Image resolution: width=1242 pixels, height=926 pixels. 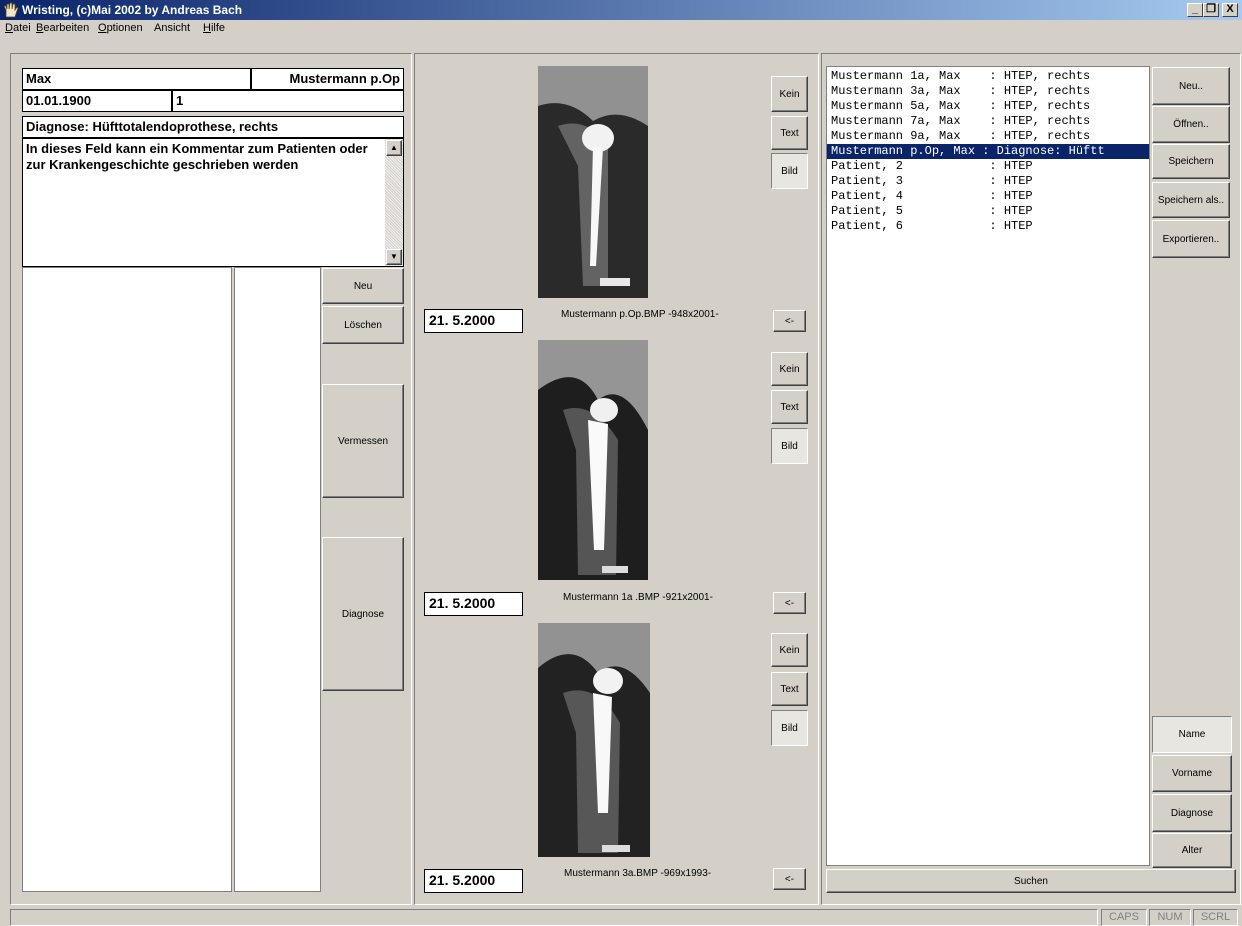 What do you see at coordinates (394, 202) in the screenshot?
I see `comment-scrollbar: ▲ ▼` at bounding box center [394, 202].